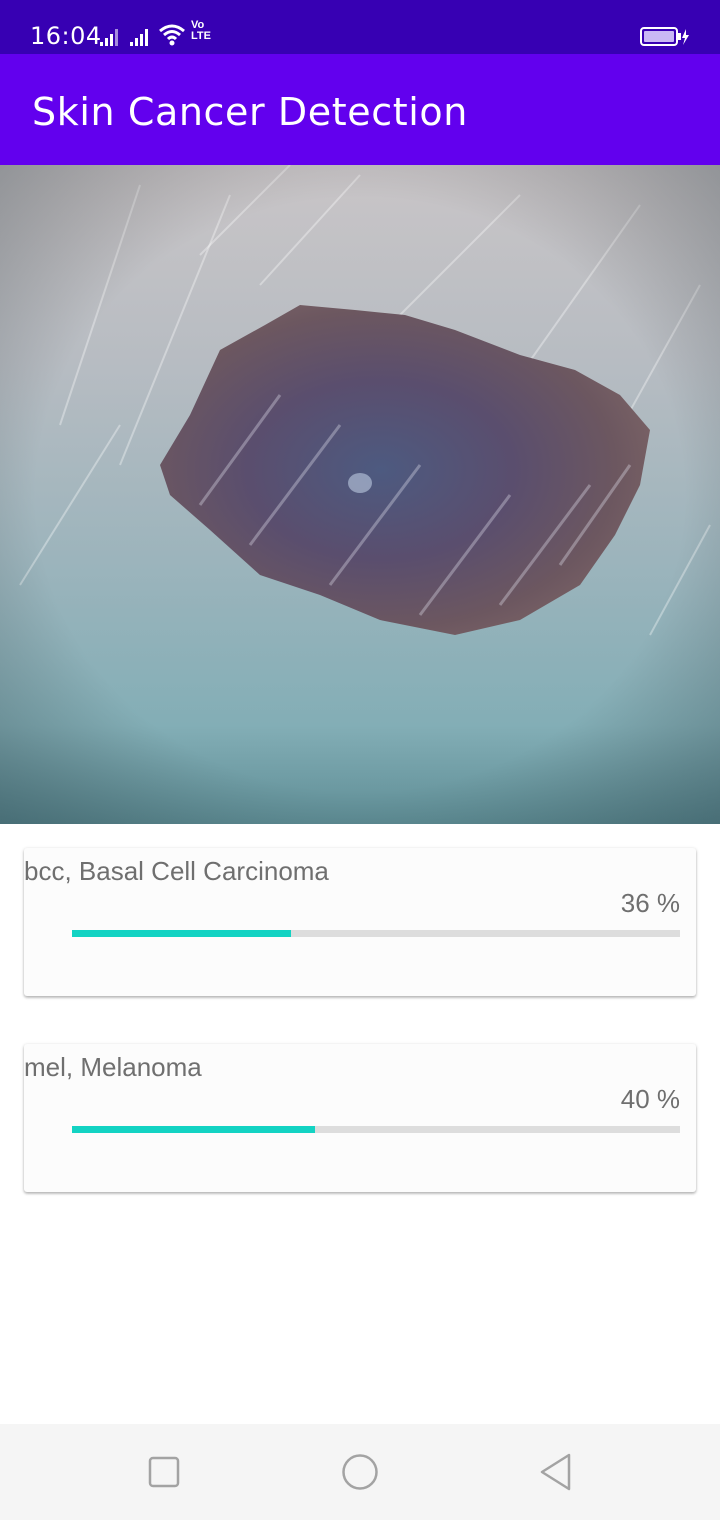  What do you see at coordinates (250, 112) in the screenshot?
I see `app-title: Skin Cancer Detection` at bounding box center [250, 112].